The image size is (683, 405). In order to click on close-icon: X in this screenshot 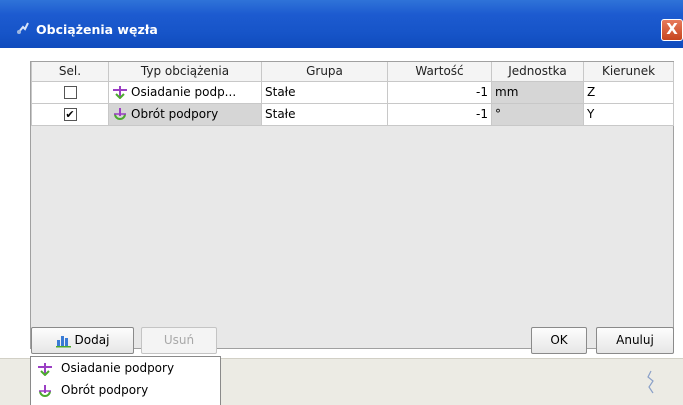, I will do `click(672, 29)`.